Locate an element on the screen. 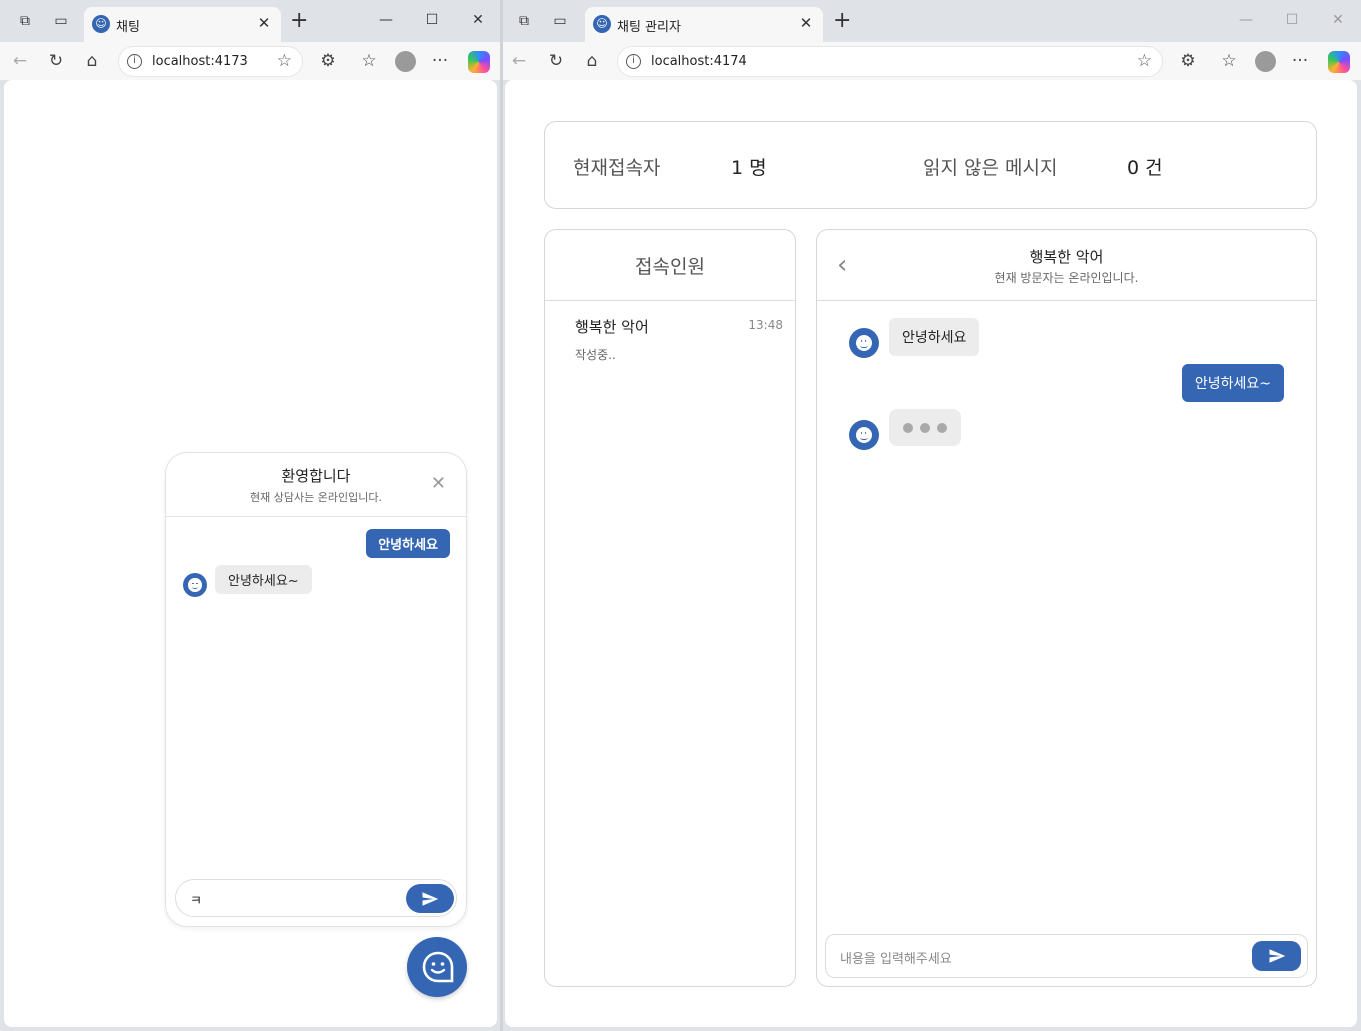 The width and height of the screenshot is (1361, 1031). message-input-placeholder: 내용을 입력해주세요 is located at coordinates (896, 959).